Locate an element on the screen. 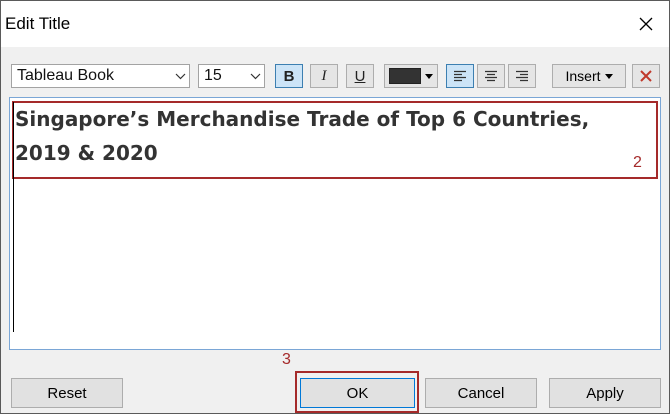 This screenshot has width=670, height=414. underline-button: U is located at coordinates (360, 76).